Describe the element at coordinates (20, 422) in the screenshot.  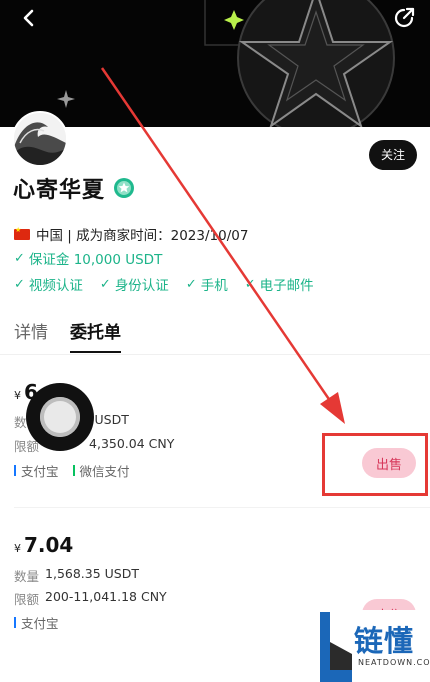
I see `quantity-label: 数` at that location.